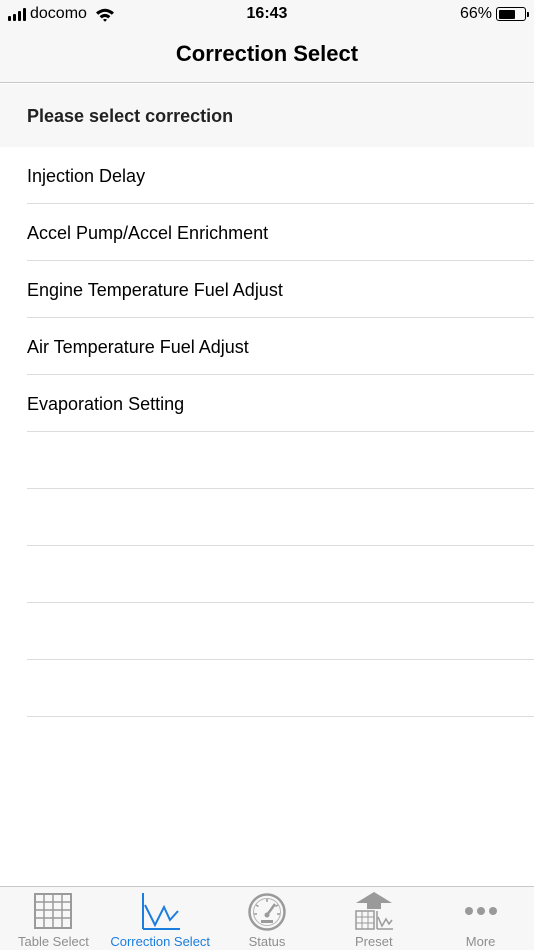 Image resolution: width=534 pixels, height=950 pixels. What do you see at coordinates (475, 13) in the screenshot?
I see `battery-percent: 66%` at bounding box center [475, 13].